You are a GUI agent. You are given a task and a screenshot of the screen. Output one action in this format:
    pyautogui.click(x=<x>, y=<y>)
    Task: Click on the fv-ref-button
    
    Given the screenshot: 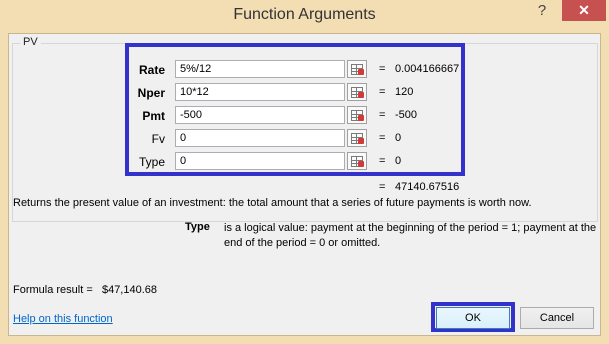 What is the action you would take?
    pyautogui.click(x=357, y=138)
    